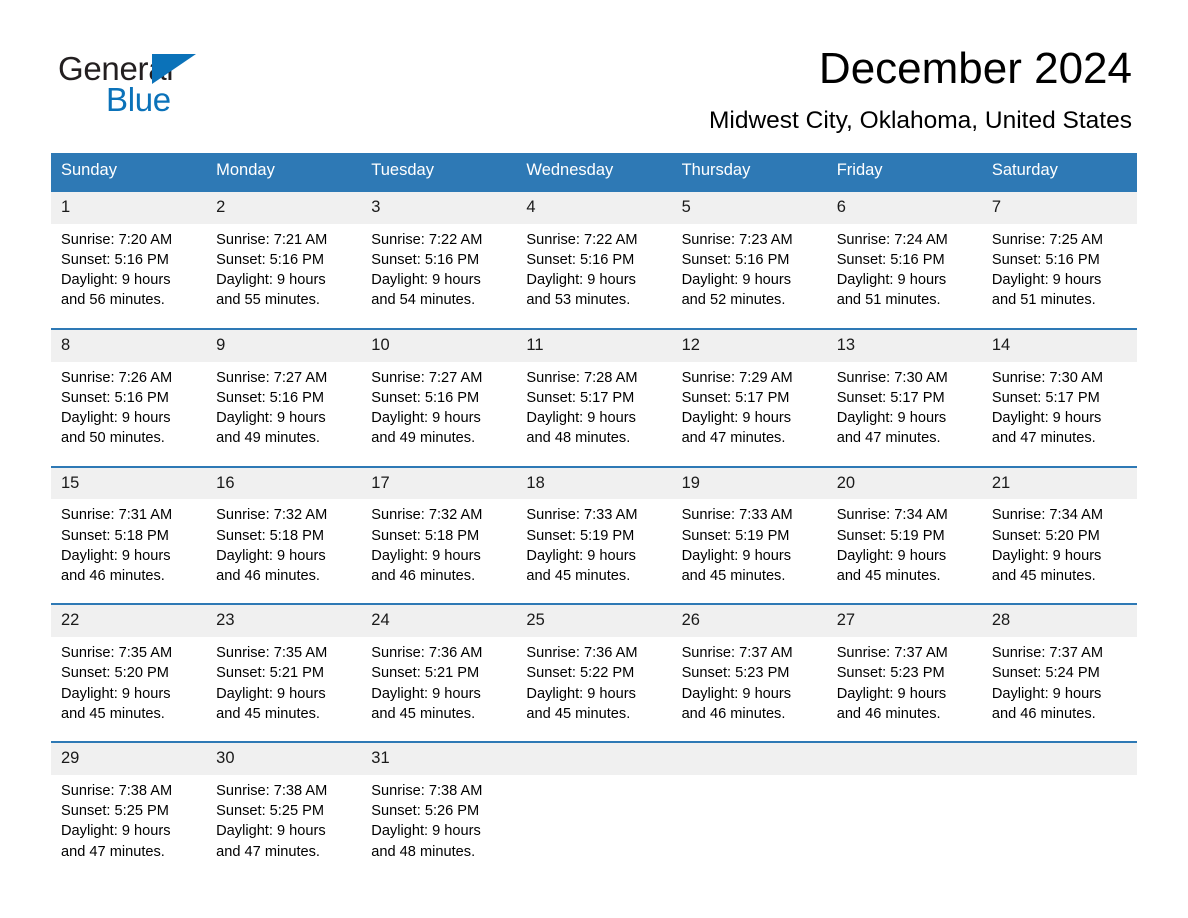 The height and width of the screenshot is (918, 1188). I want to click on generalblue-logo: General Blue, so click(133, 81).